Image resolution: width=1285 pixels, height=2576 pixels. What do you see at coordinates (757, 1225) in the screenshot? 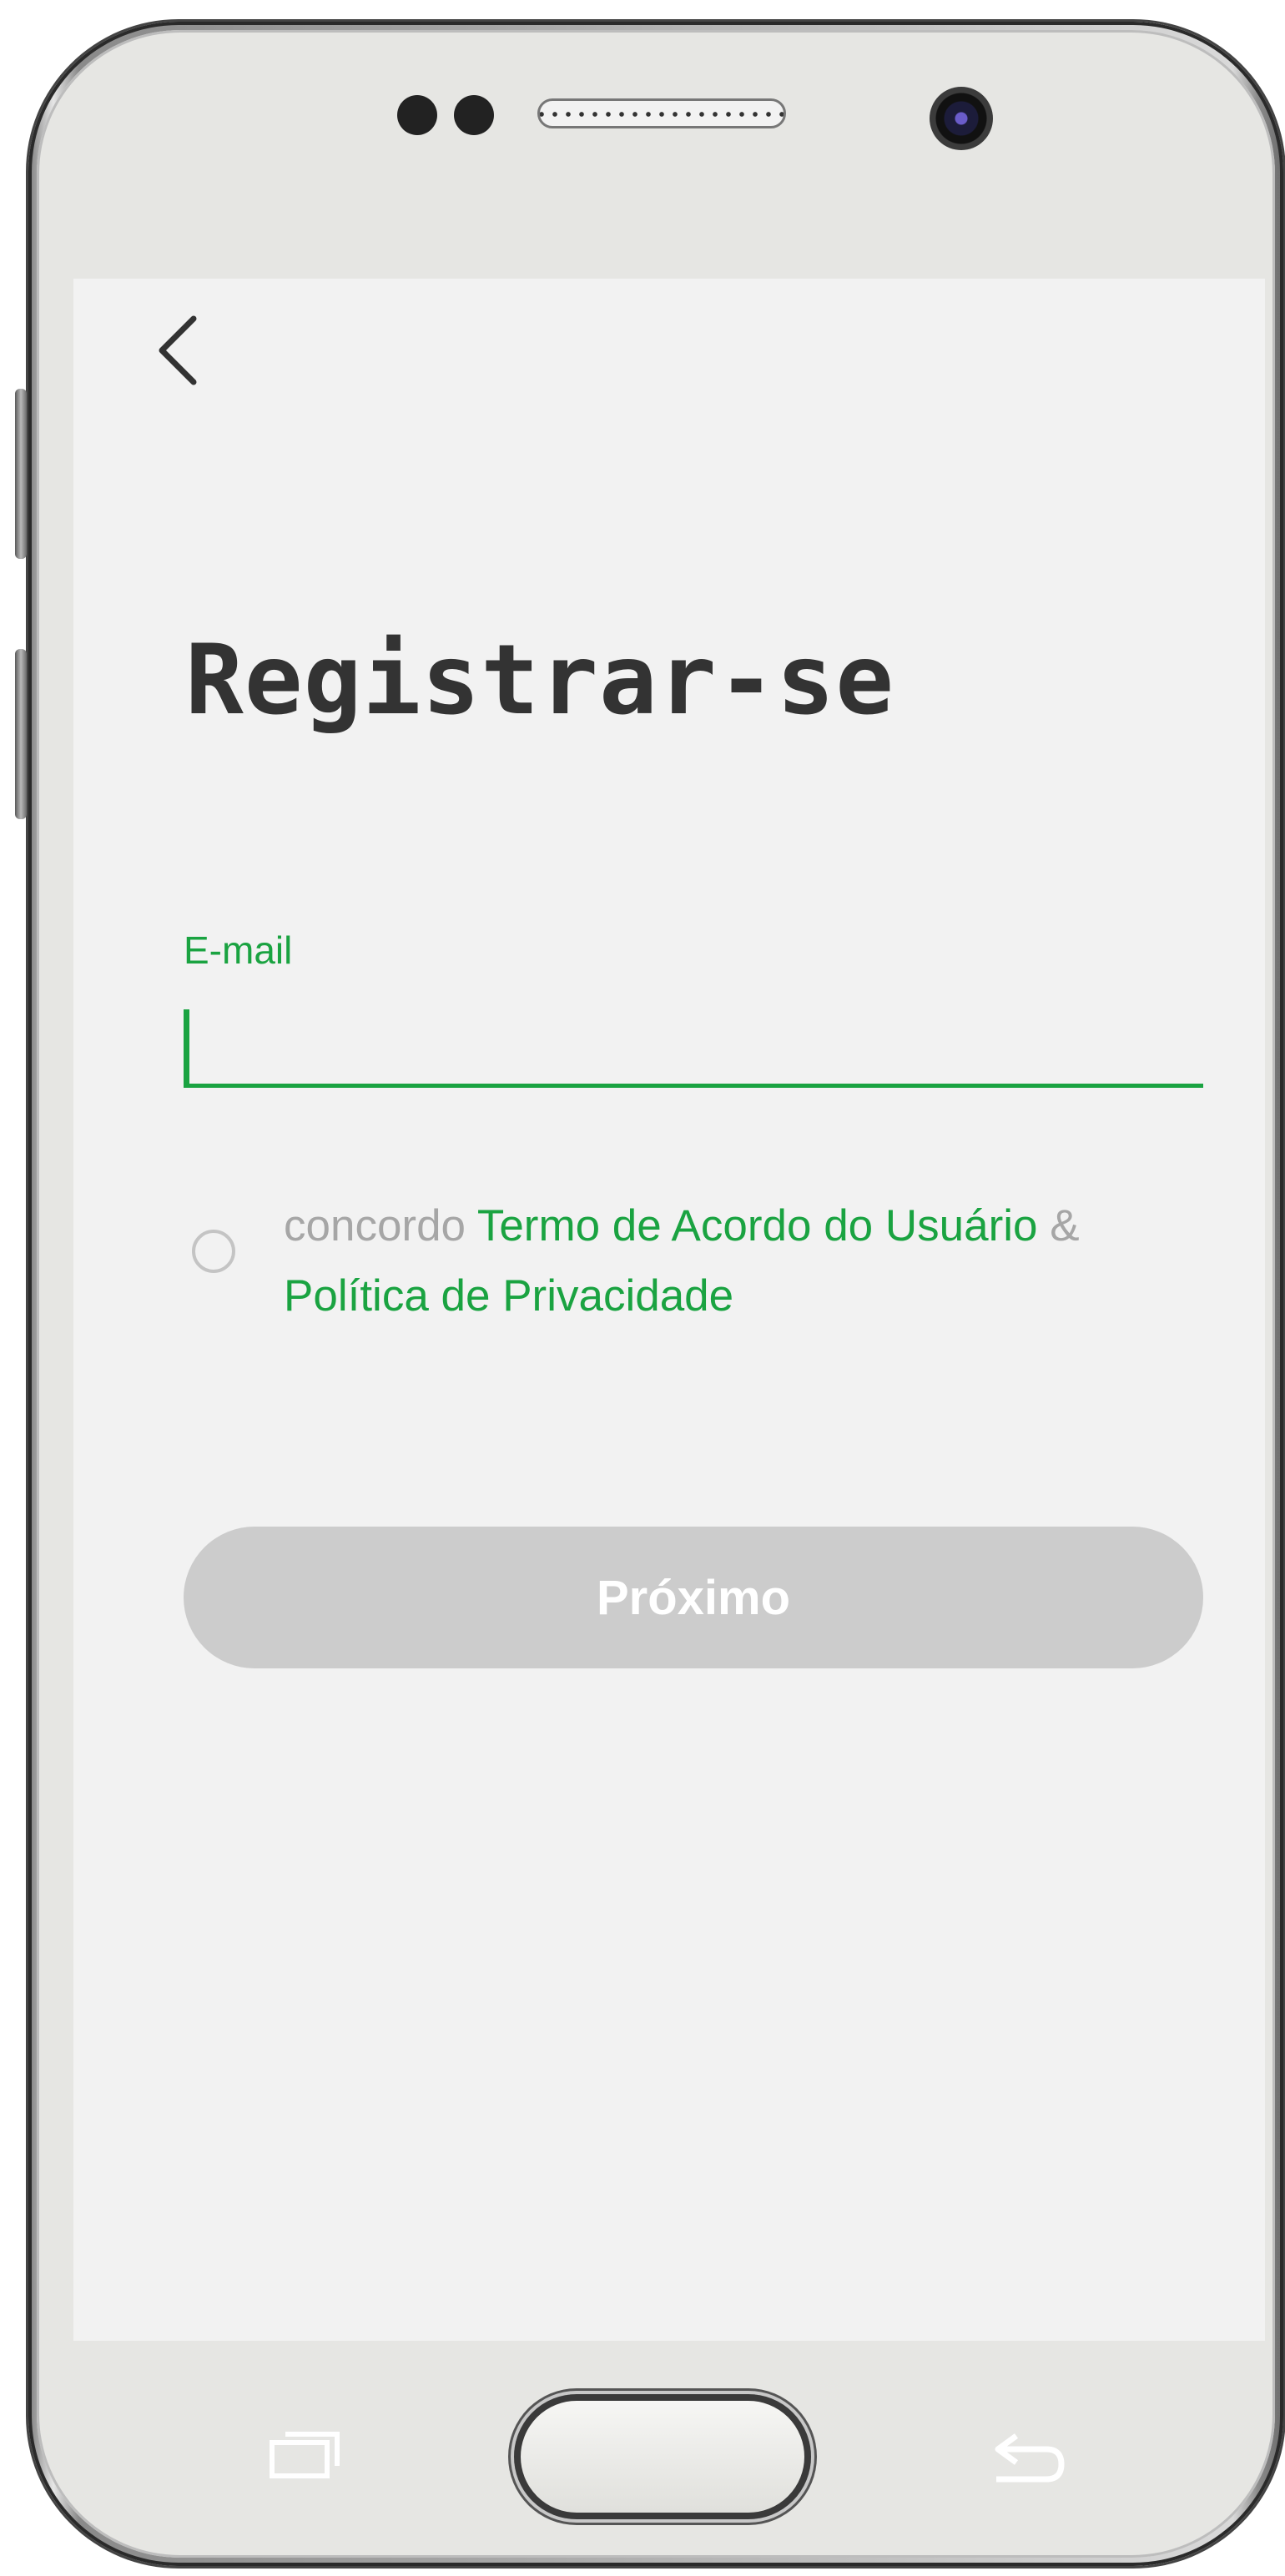
I see `terms-link: Termo de Acordo do Usuário` at bounding box center [757, 1225].